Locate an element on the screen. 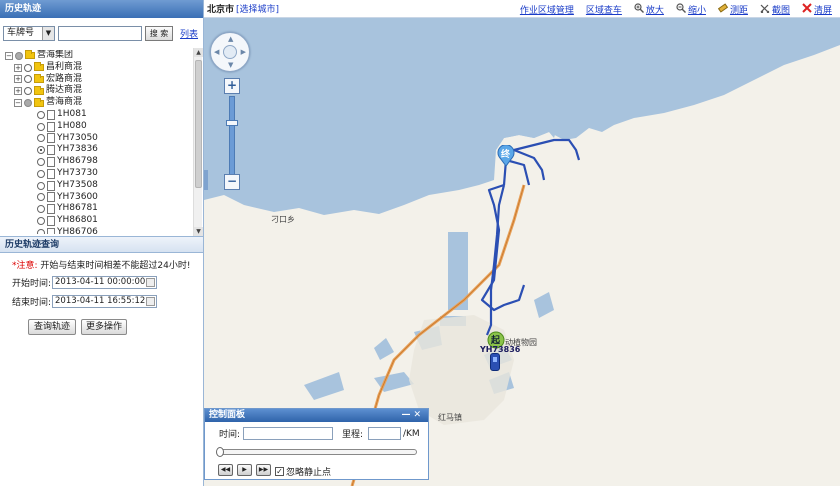 The width and height of the screenshot is (840, 486). end-marker: 终 is located at coordinates (506, 155).